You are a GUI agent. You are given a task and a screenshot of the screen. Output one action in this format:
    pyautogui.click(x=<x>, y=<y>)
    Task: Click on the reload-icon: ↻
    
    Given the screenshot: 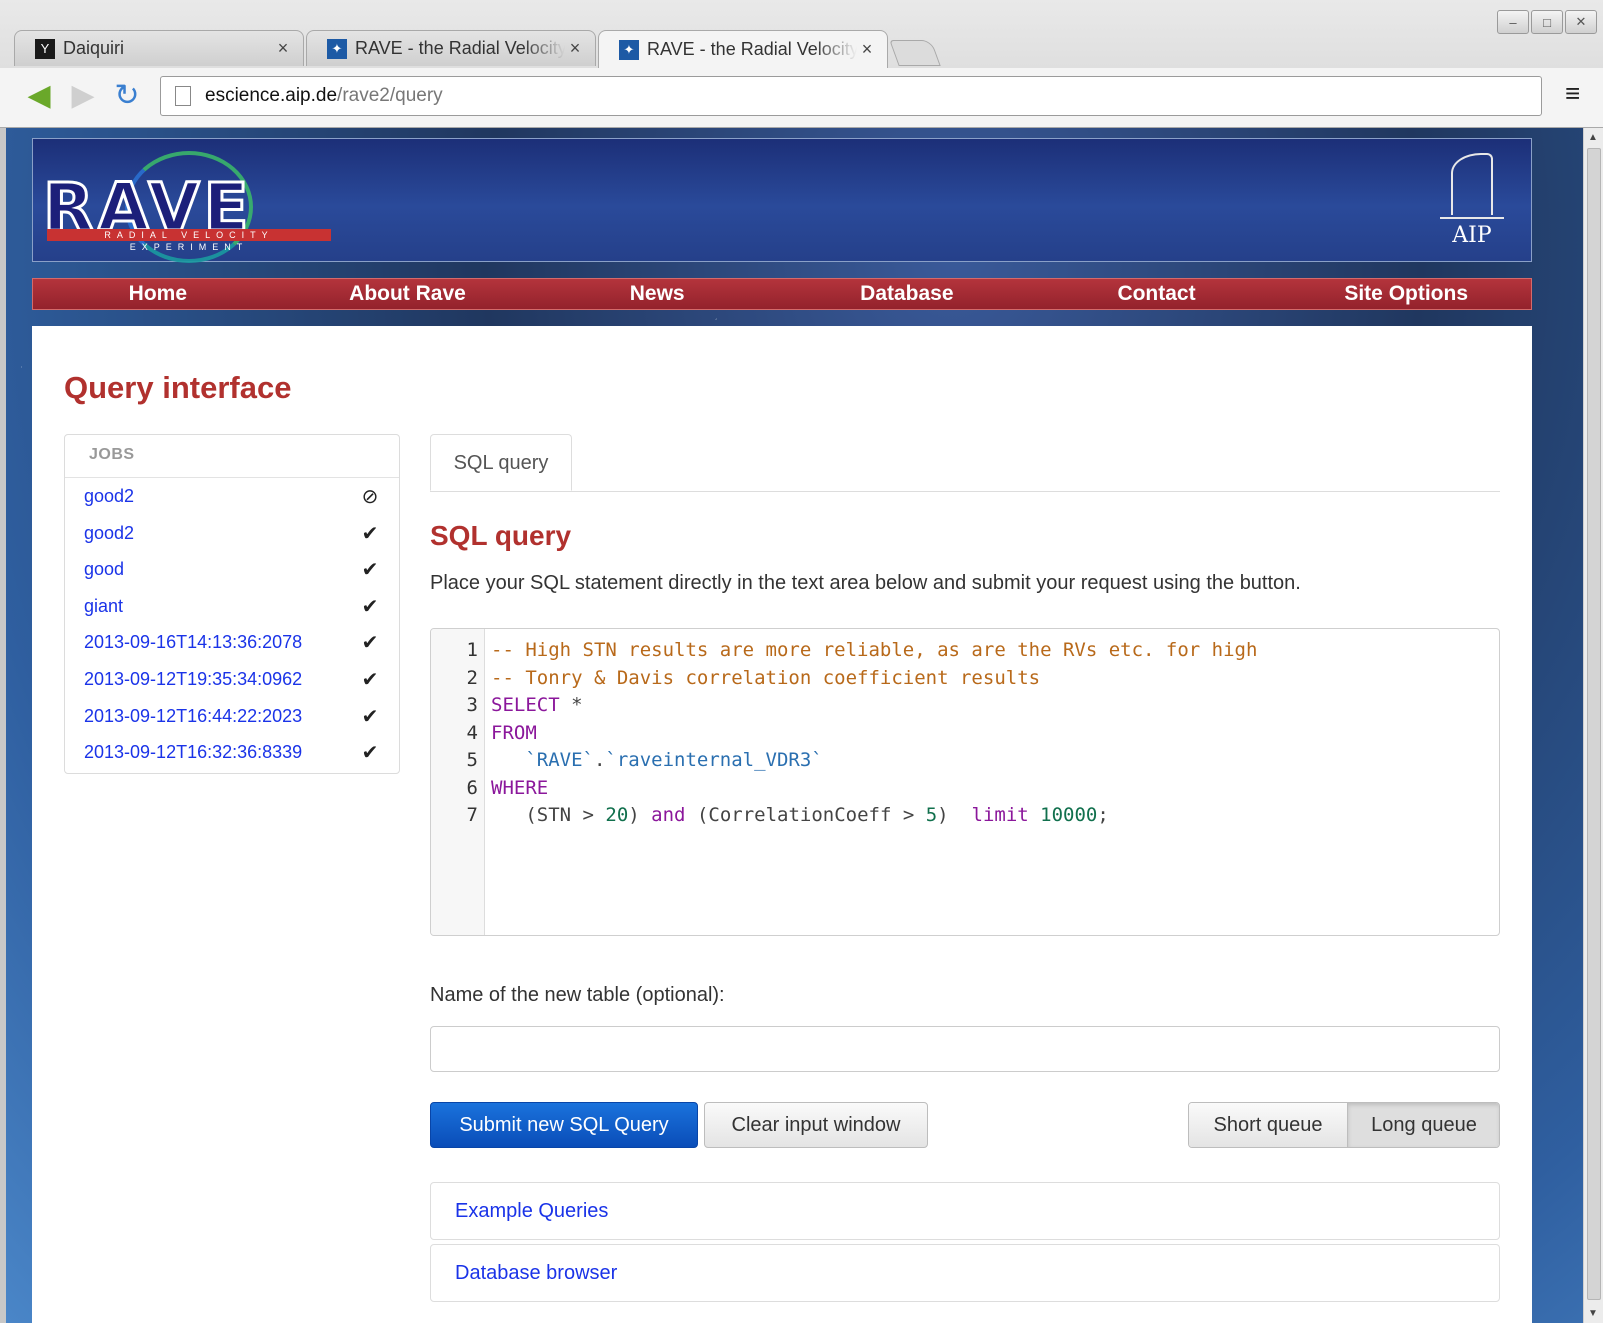 What is the action you would take?
    pyautogui.click(x=127, y=95)
    